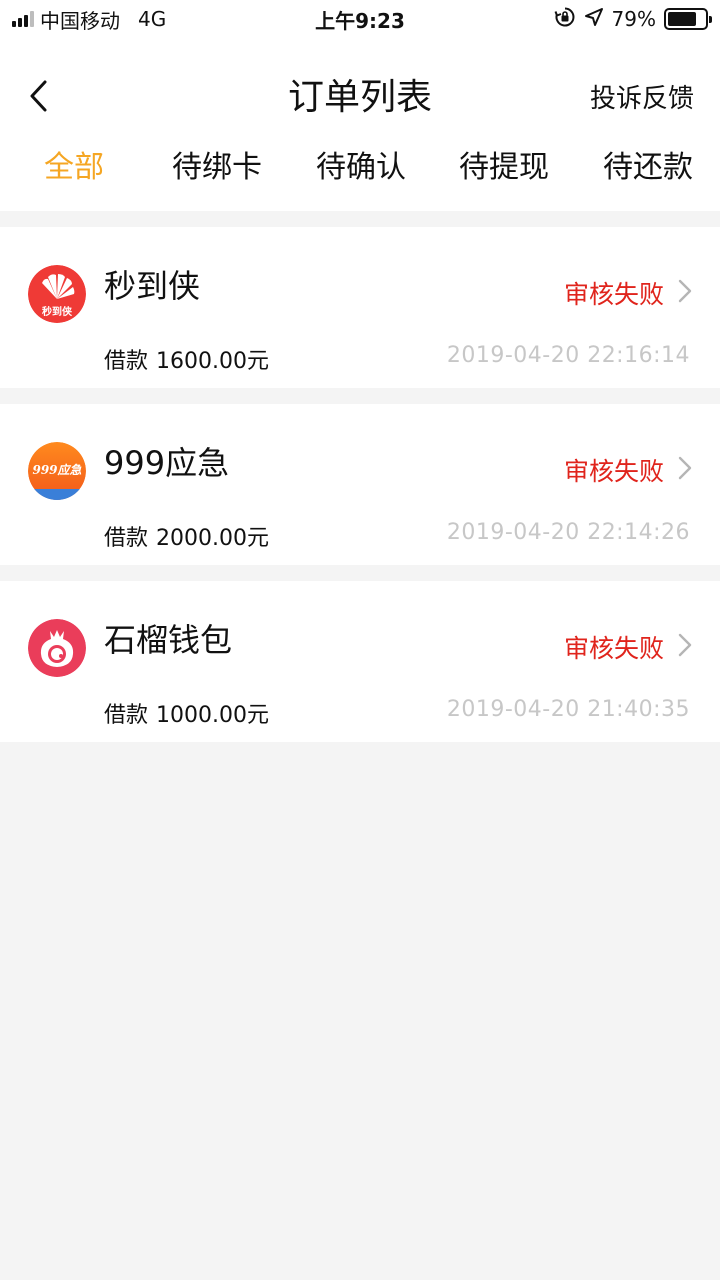  What do you see at coordinates (648, 168) in the screenshot?
I see `tab-pending-repayment: 待还款` at bounding box center [648, 168].